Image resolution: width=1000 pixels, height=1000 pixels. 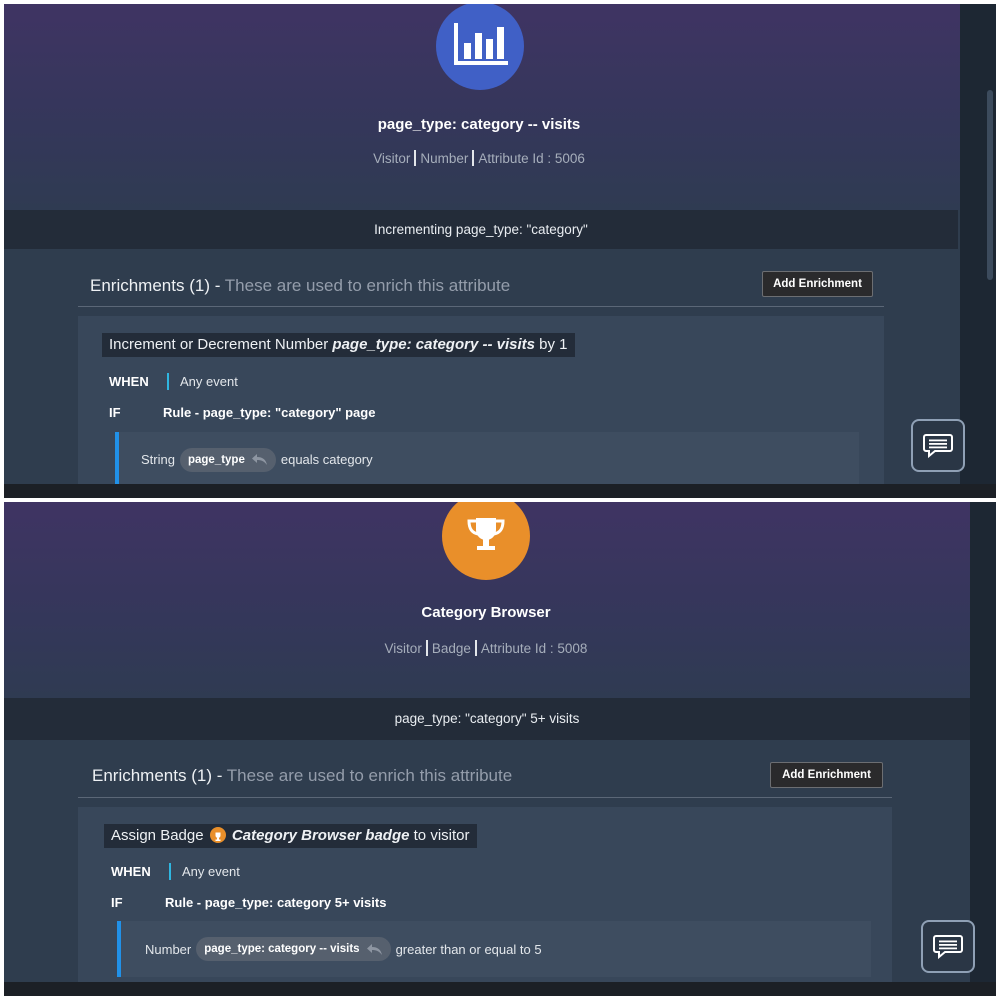 What do you see at coordinates (481, 229) in the screenshot?
I see `attribute-description: Incrementing page_type: "category"` at bounding box center [481, 229].